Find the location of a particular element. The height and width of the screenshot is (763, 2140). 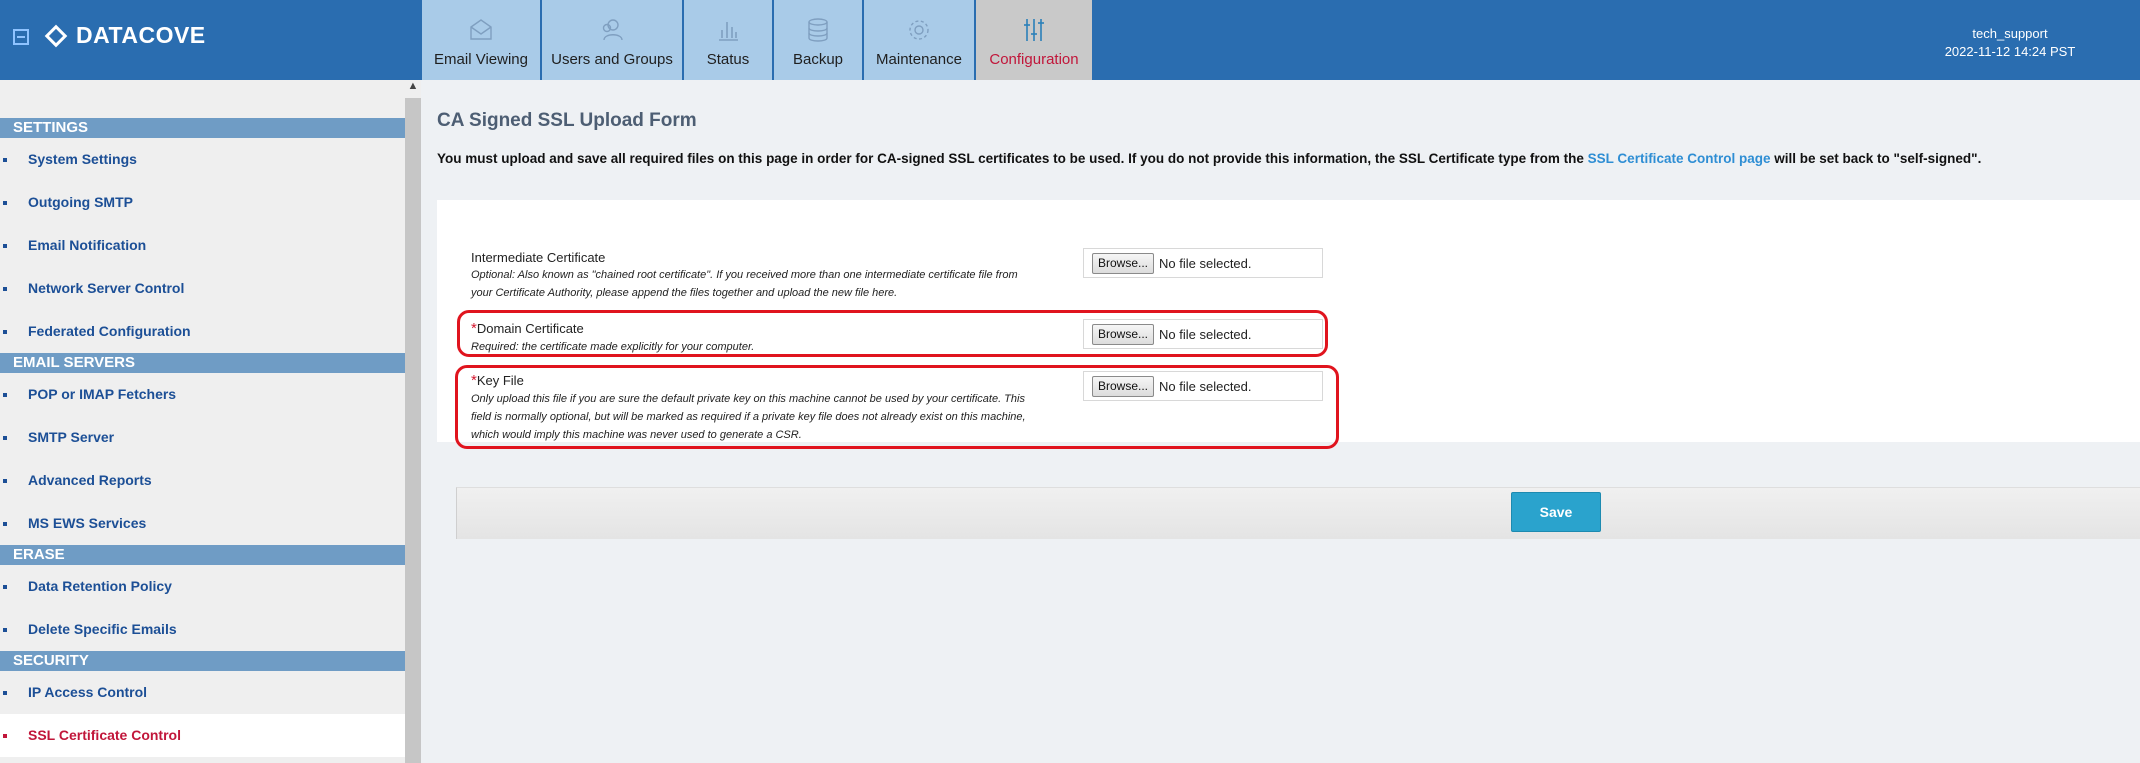

sidebar-item-label: Data Retention Policy is located at coordinates (100, 586).